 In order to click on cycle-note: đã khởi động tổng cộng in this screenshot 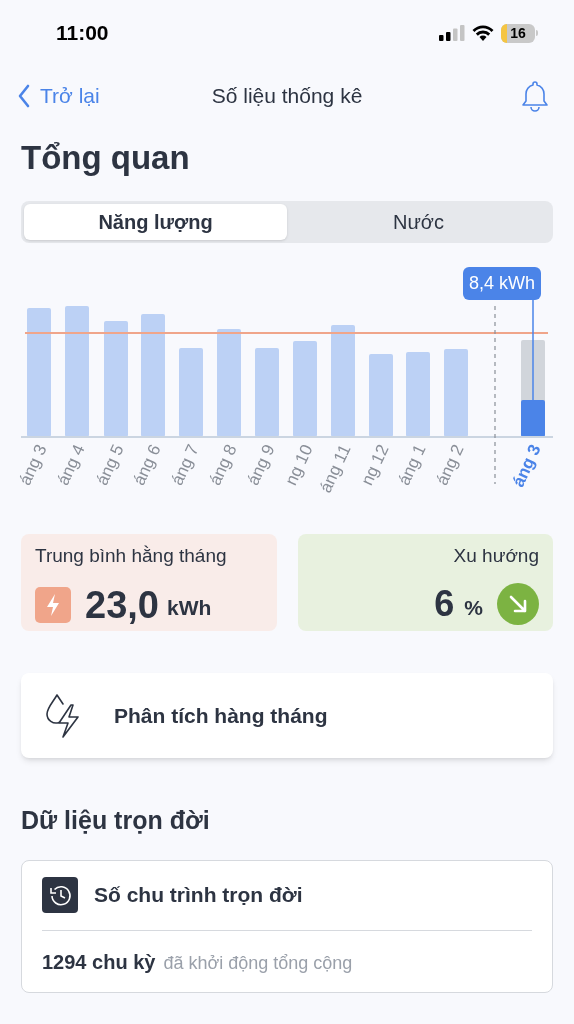, I will do `click(258, 963)`.